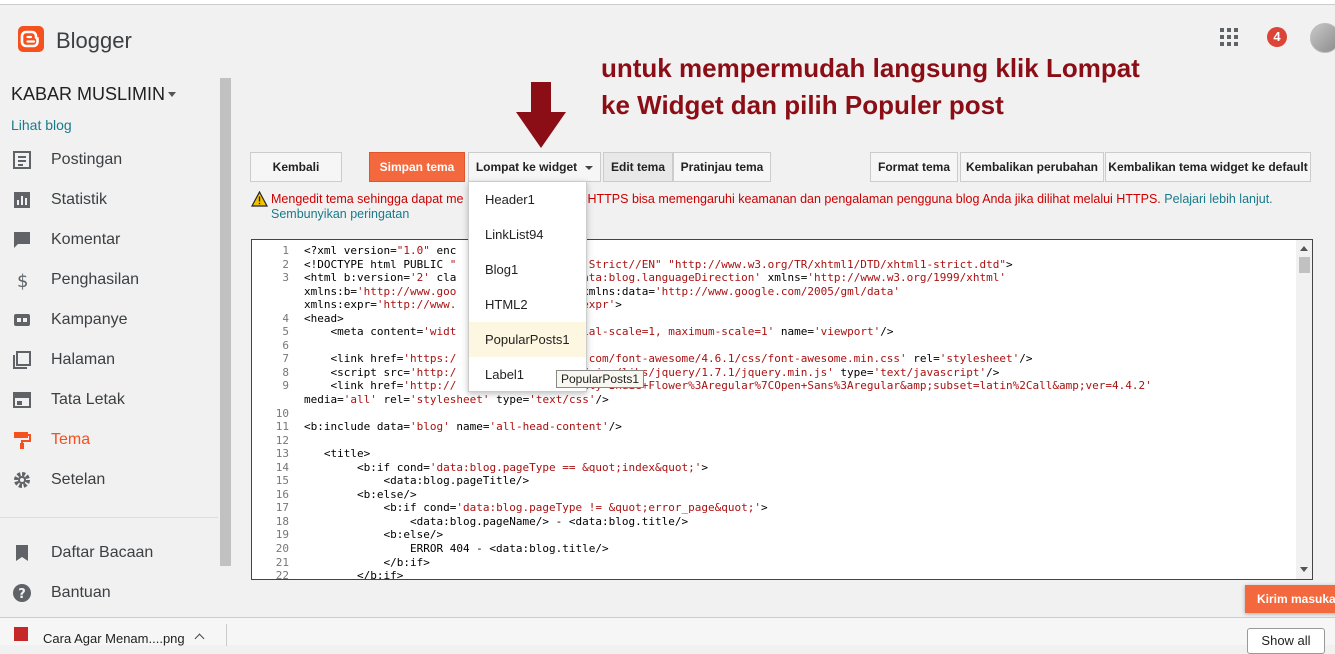 Image resolution: width=1335 pixels, height=654 pixels. What do you see at coordinates (527, 339) in the screenshot?
I see `widget-menu-item-highlighted: PopularPosts1` at bounding box center [527, 339].